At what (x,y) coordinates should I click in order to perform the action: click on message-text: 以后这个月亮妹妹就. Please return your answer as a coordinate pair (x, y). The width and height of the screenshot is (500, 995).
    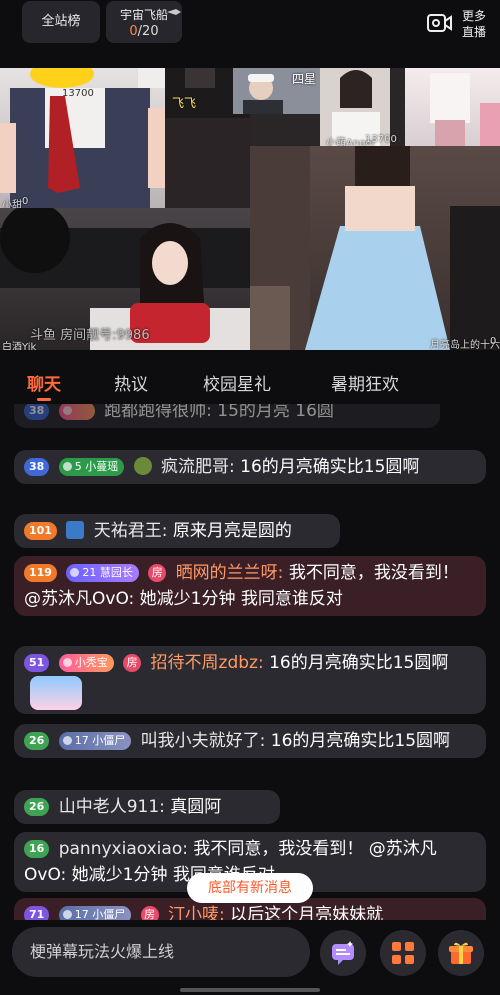
    Looking at the image, I should click on (304, 912).